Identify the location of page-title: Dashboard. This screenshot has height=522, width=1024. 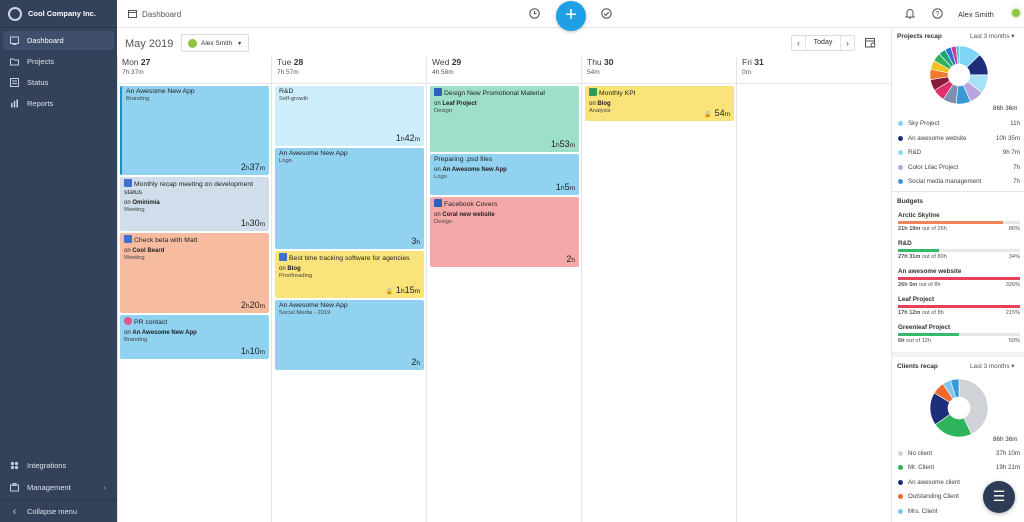
(162, 14).